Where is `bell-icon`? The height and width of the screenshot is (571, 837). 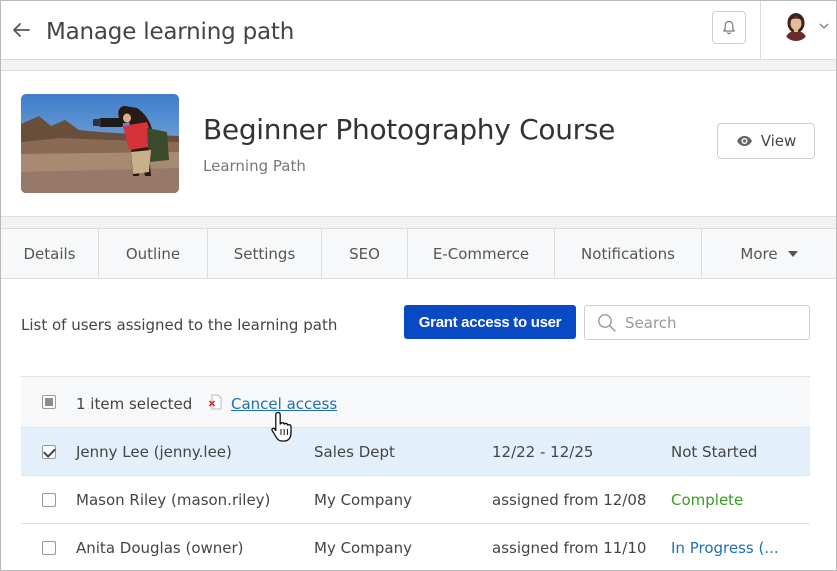 bell-icon is located at coordinates (729, 27).